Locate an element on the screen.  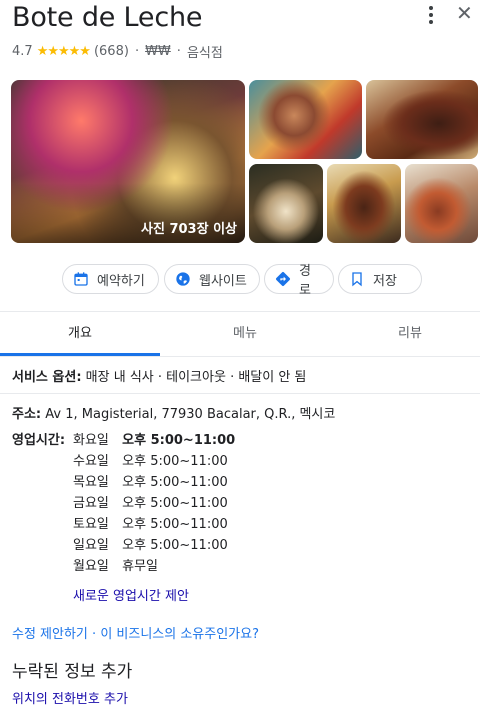
directions-icon is located at coordinates (283, 279).